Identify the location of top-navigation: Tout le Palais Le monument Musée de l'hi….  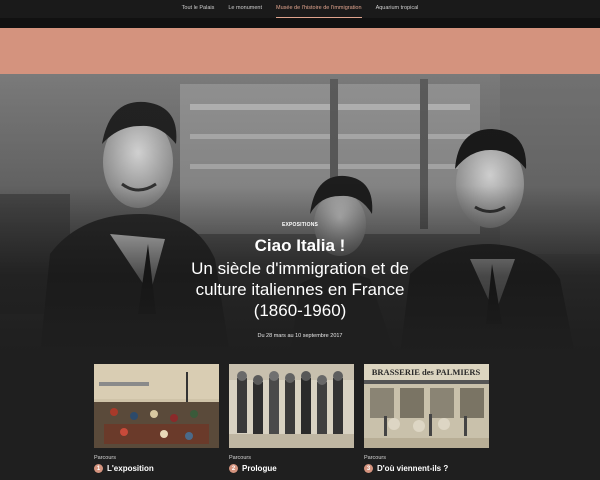
(300, 9).